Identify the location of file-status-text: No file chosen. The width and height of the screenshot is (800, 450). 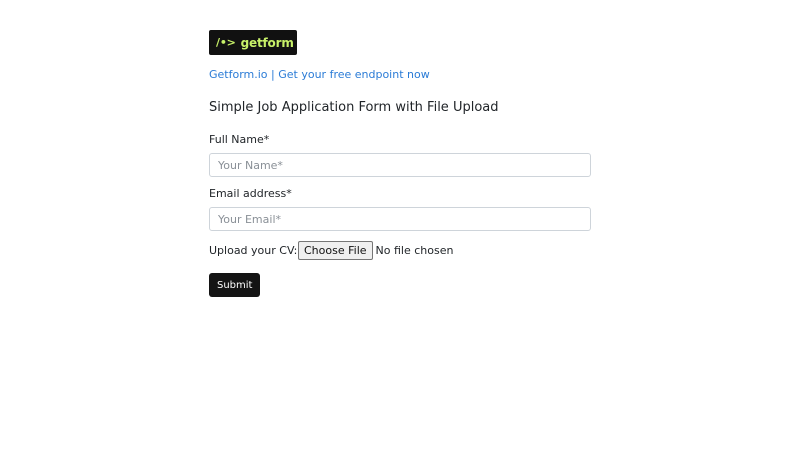
(414, 250).